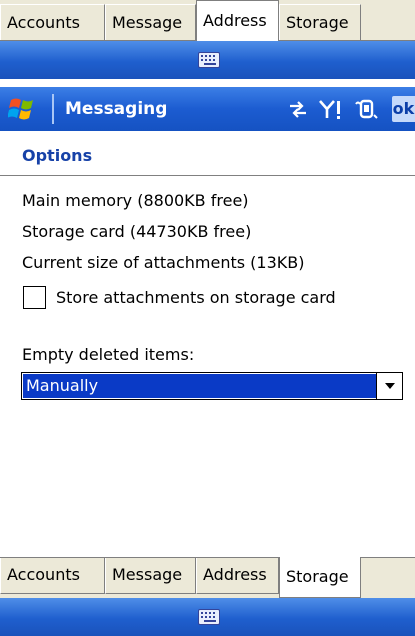  Describe the element at coordinates (23, 109) in the screenshot. I see `start-flag-icon` at that location.